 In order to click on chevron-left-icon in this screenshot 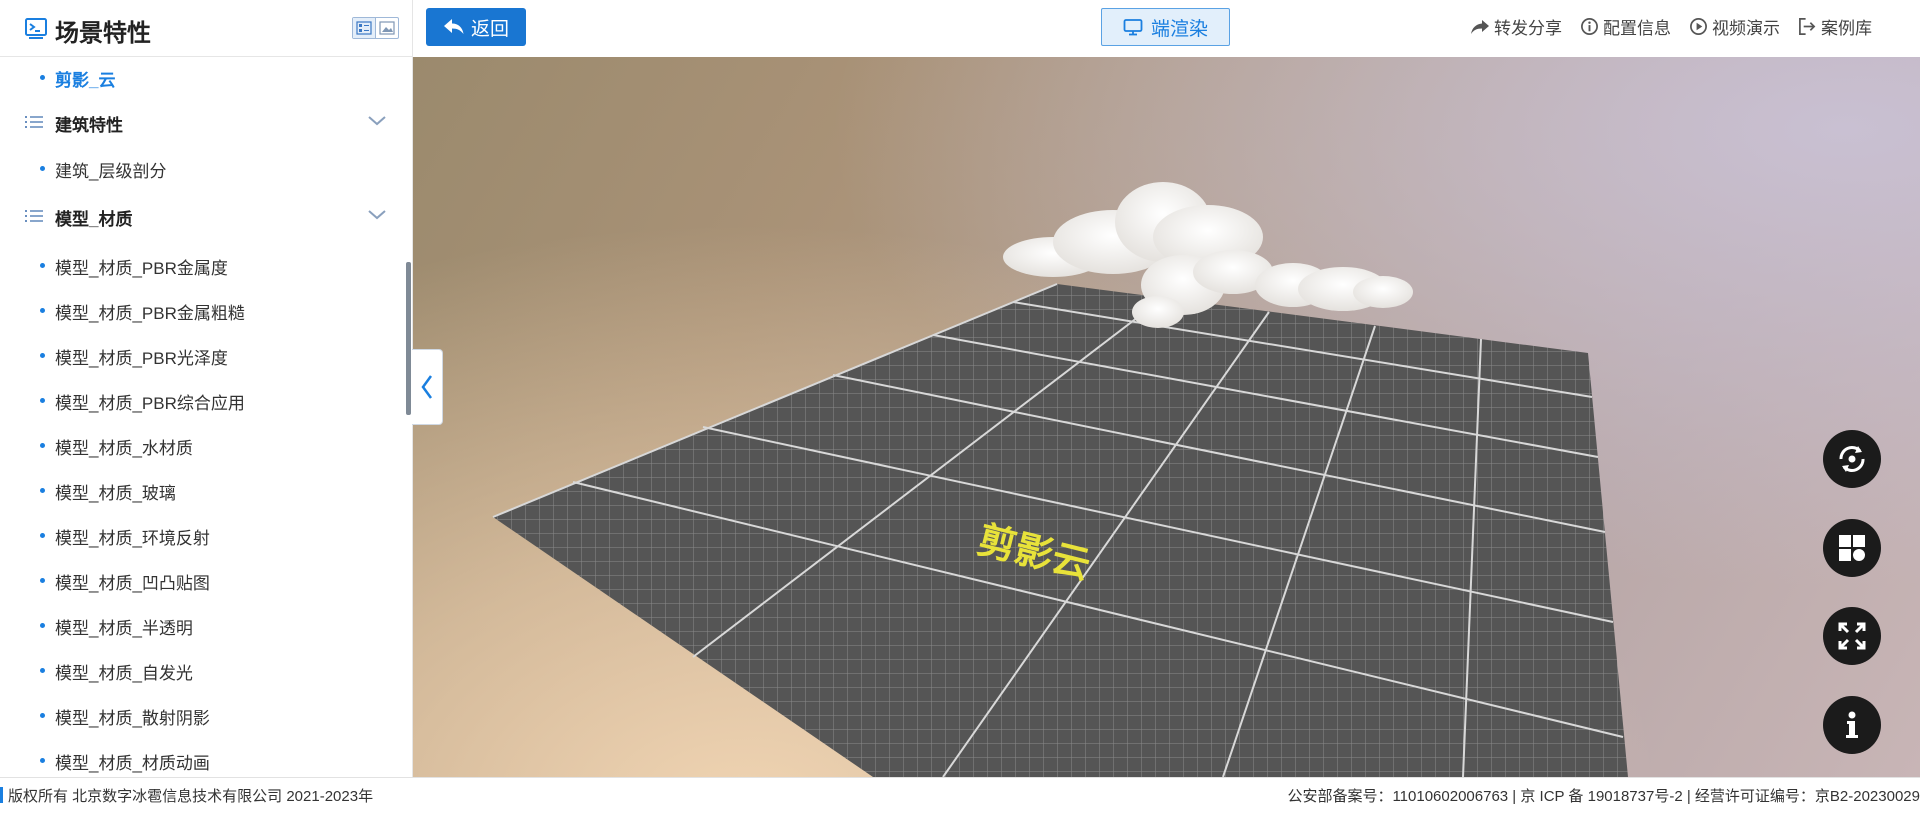, I will do `click(427, 387)`.